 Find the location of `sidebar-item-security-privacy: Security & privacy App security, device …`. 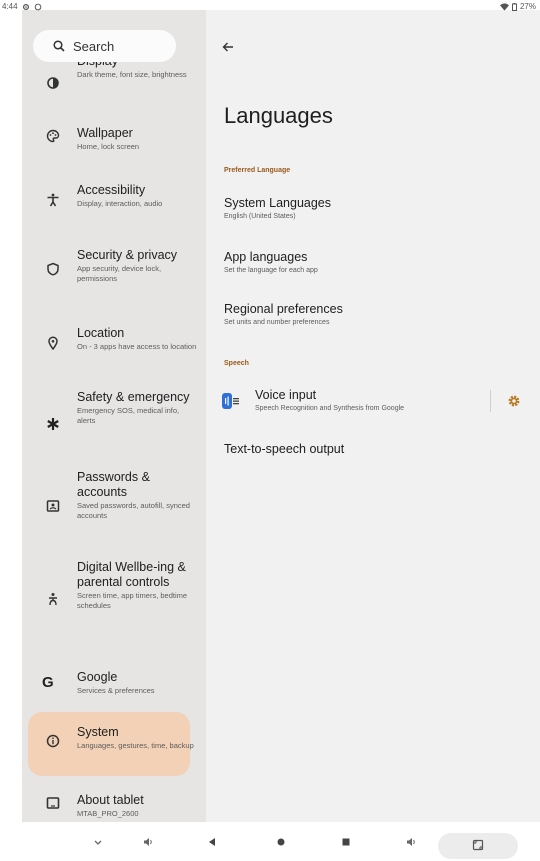

sidebar-item-security-privacy: Security & privacy App security, device … is located at coordinates (114, 275).